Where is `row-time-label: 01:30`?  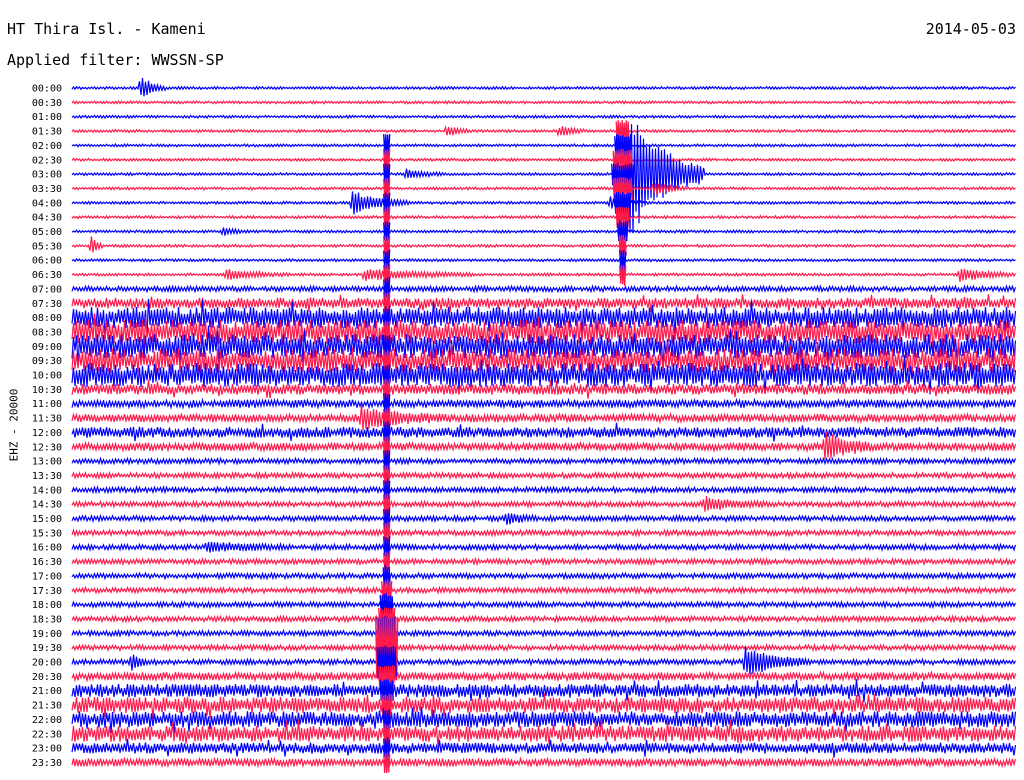 row-time-label: 01:30 is located at coordinates (47, 132).